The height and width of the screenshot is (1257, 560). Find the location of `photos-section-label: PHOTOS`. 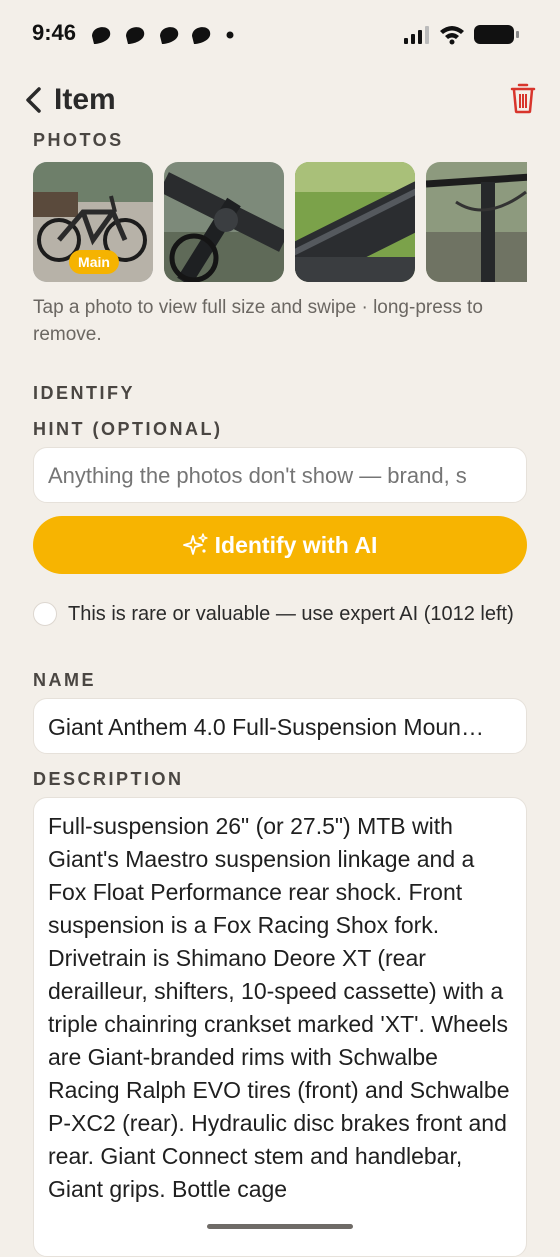

photos-section-label: PHOTOS is located at coordinates (78, 140).